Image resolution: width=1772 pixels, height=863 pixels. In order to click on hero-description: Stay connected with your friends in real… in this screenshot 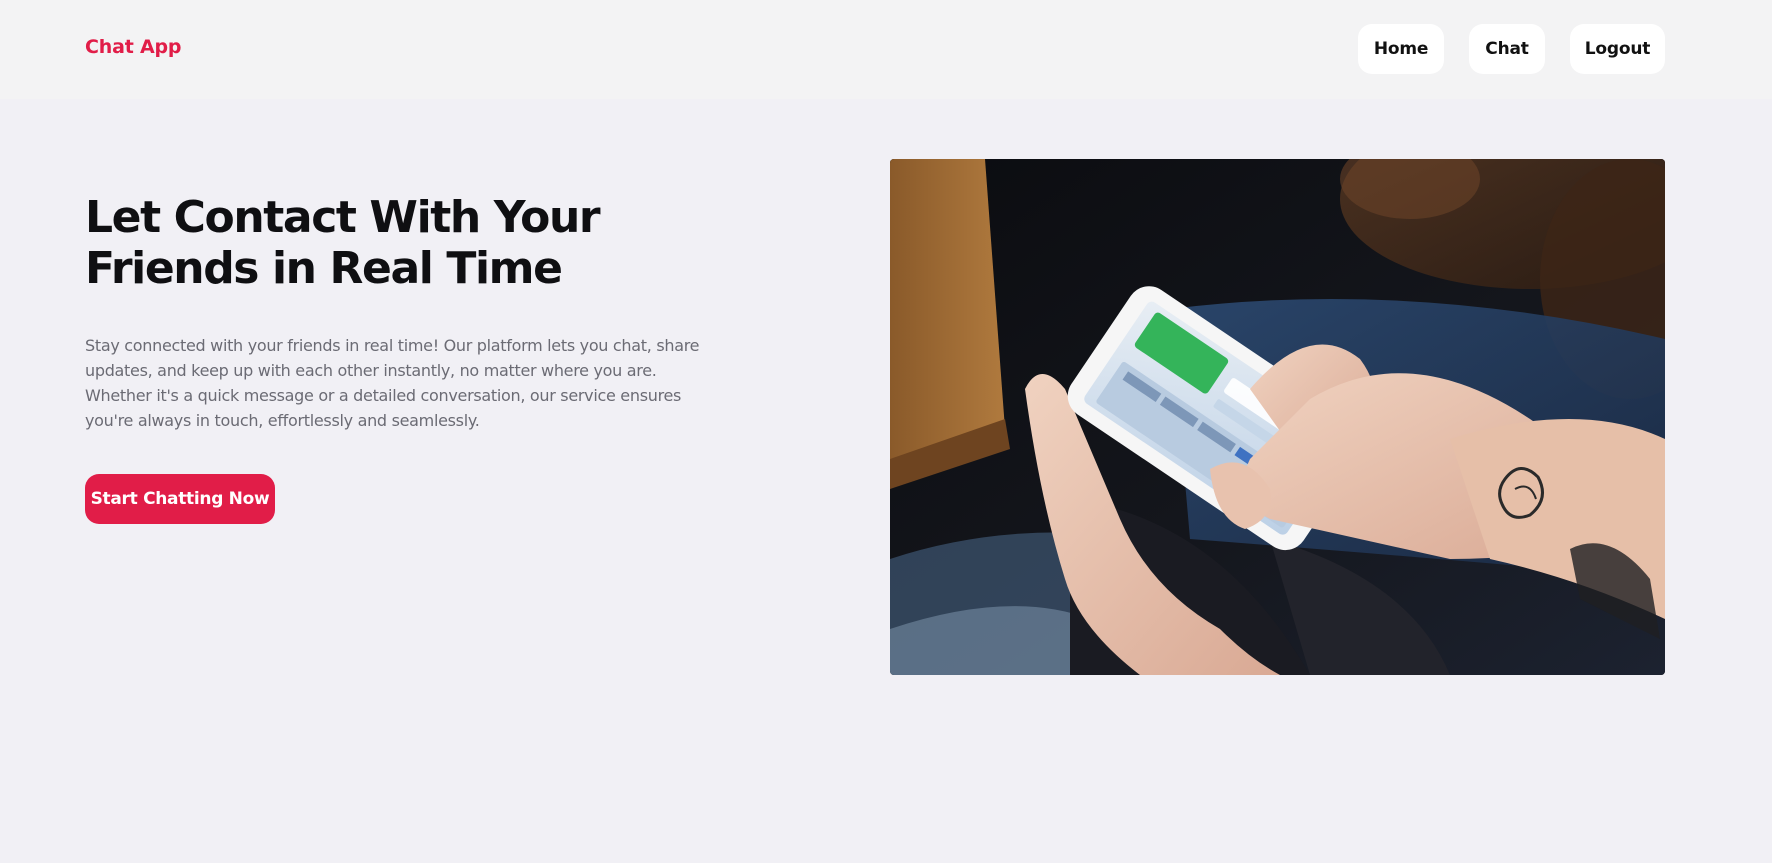, I will do `click(392, 383)`.